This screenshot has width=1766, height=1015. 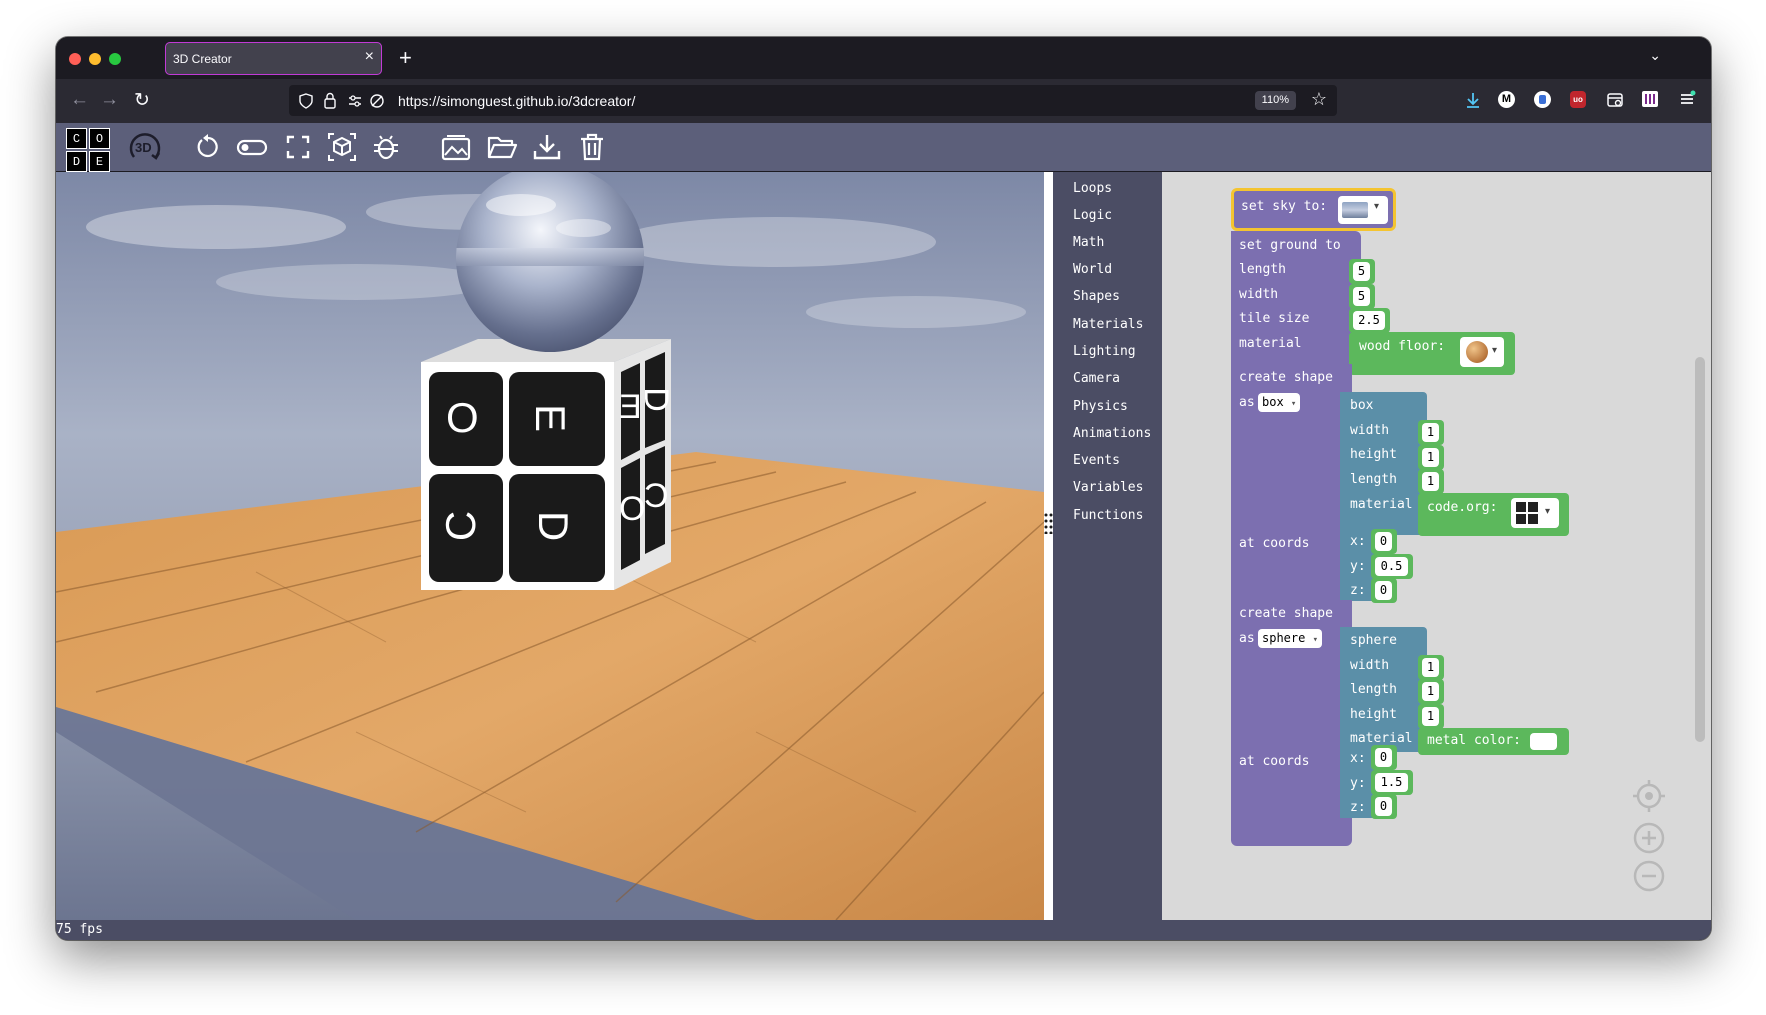 I want to click on extension-m-icon: M, so click(x=1506, y=99).